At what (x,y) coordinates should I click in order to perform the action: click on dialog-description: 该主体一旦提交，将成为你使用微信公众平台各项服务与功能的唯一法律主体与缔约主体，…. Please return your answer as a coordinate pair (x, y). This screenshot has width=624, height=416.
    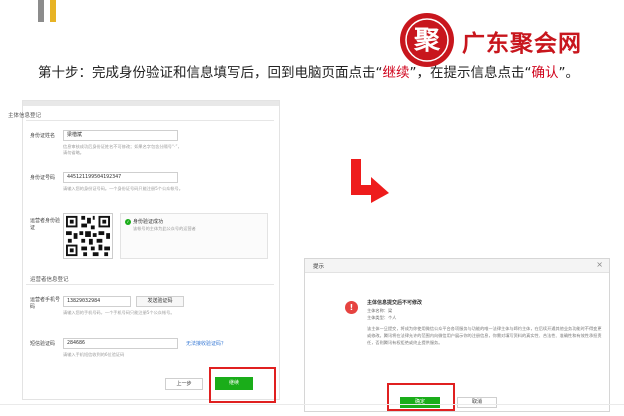
    Looking at the image, I should click on (484, 335).